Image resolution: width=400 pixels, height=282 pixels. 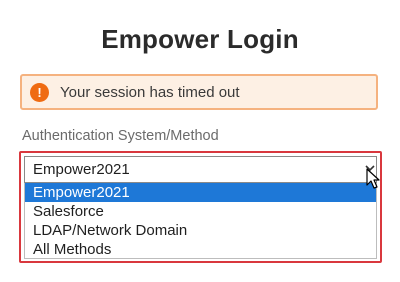 What do you see at coordinates (200, 169) in the screenshot?
I see `auth-method-select: Empower2021` at bounding box center [200, 169].